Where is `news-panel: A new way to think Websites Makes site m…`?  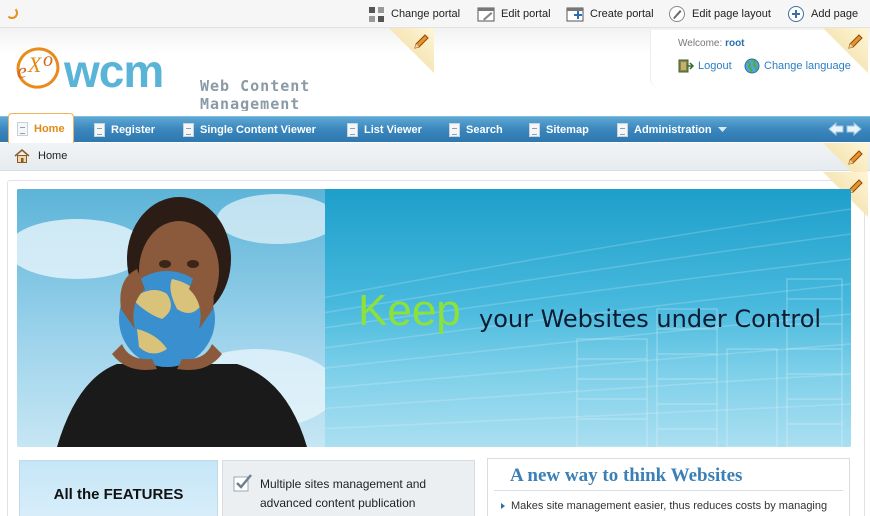 news-panel: A new way to think Websites Makes site m… is located at coordinates (668, 487).